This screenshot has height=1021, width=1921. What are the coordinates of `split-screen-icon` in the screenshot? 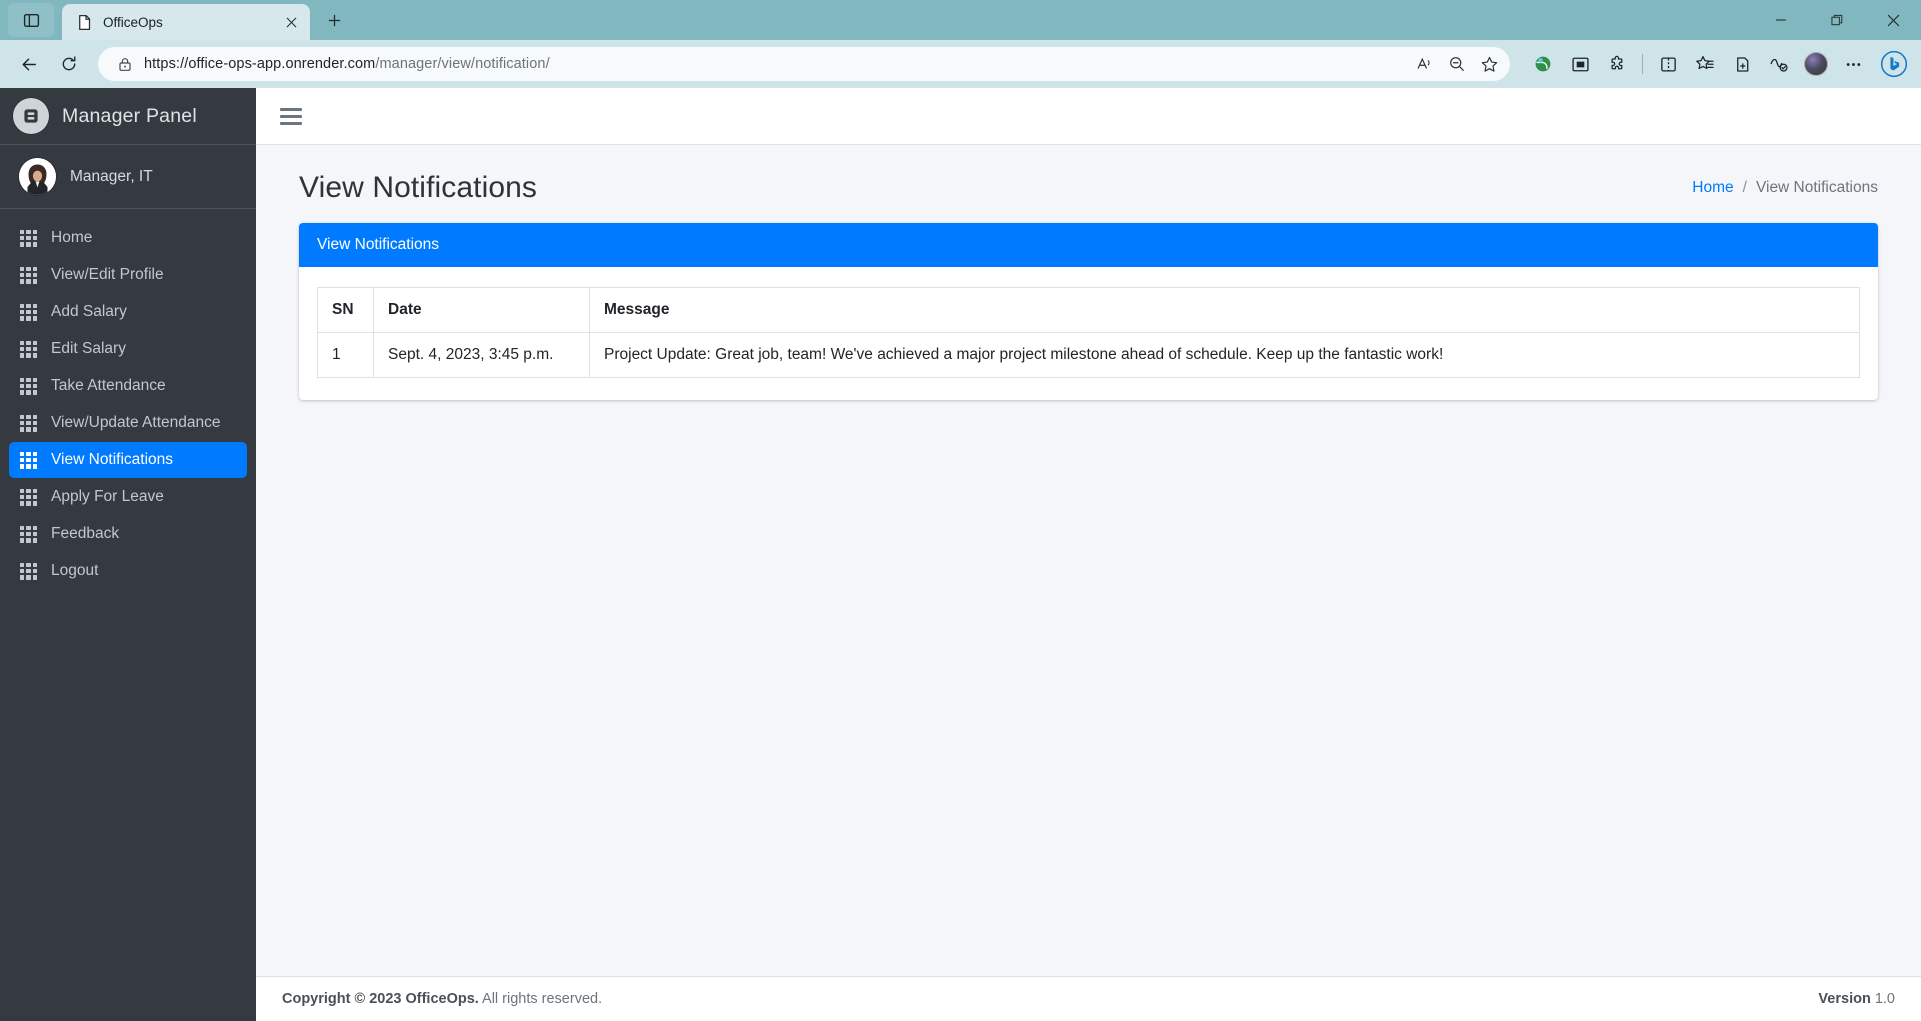 It's located at (1668, 64).